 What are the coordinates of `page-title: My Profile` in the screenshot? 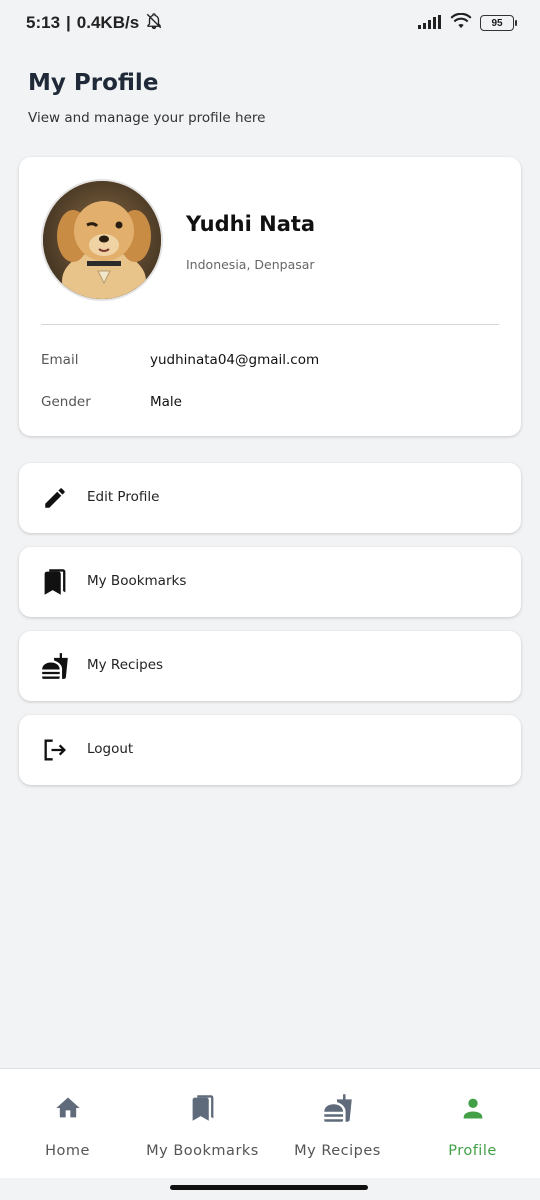 It's located at (93, 83).